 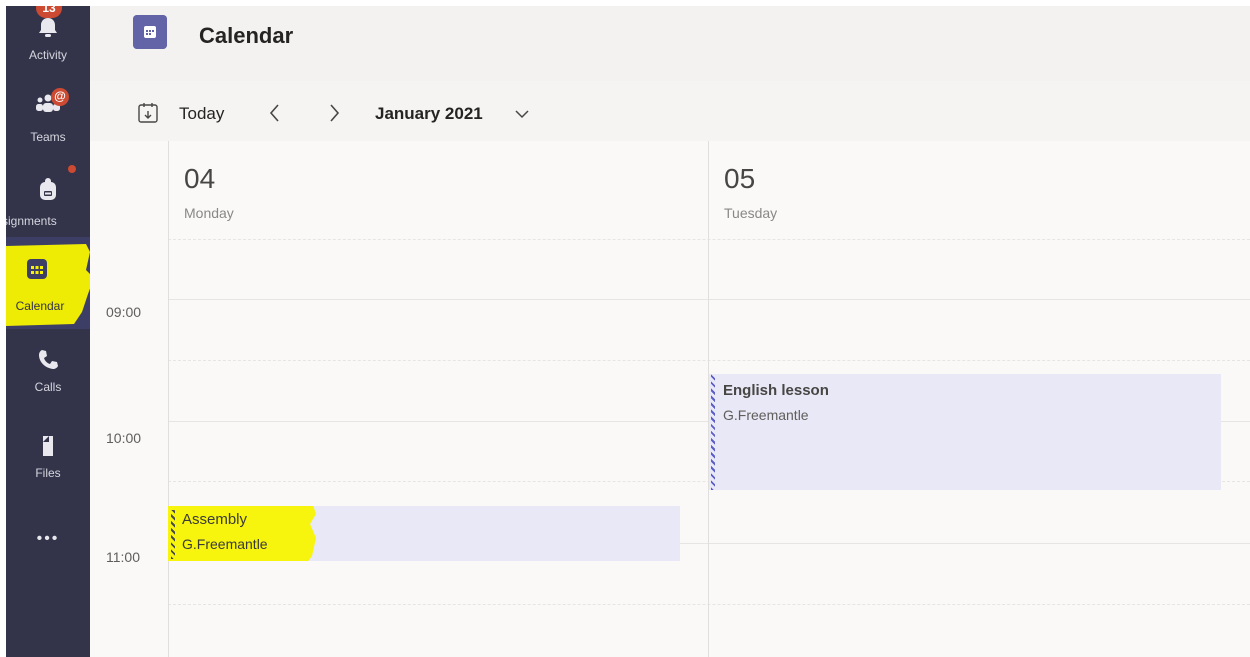 I want to click on calendar-icon, so click(x=37, y=269).